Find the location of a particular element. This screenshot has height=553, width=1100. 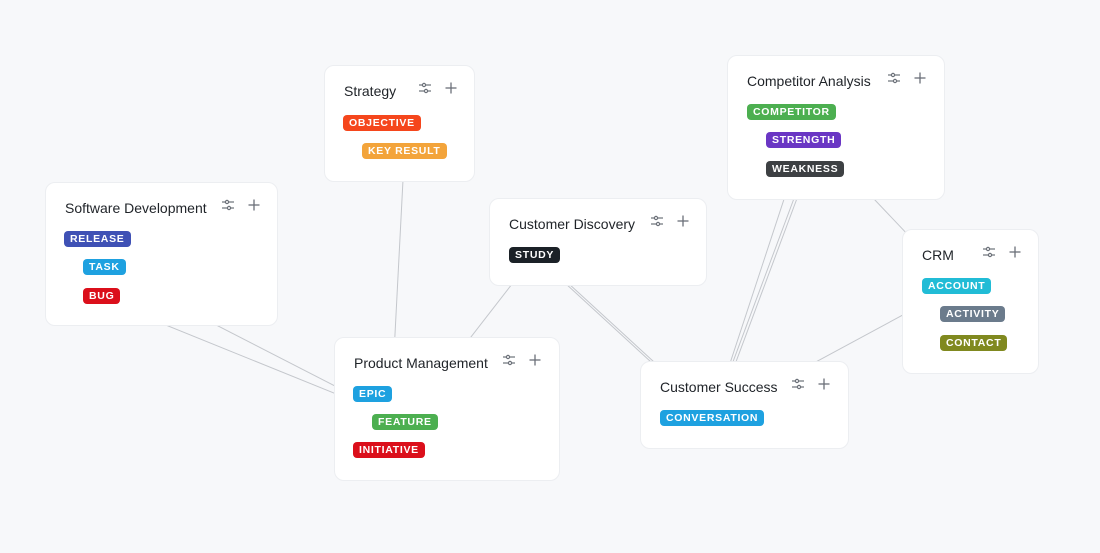

tag-feature: FEATURE is located at coordinates (405, 422).